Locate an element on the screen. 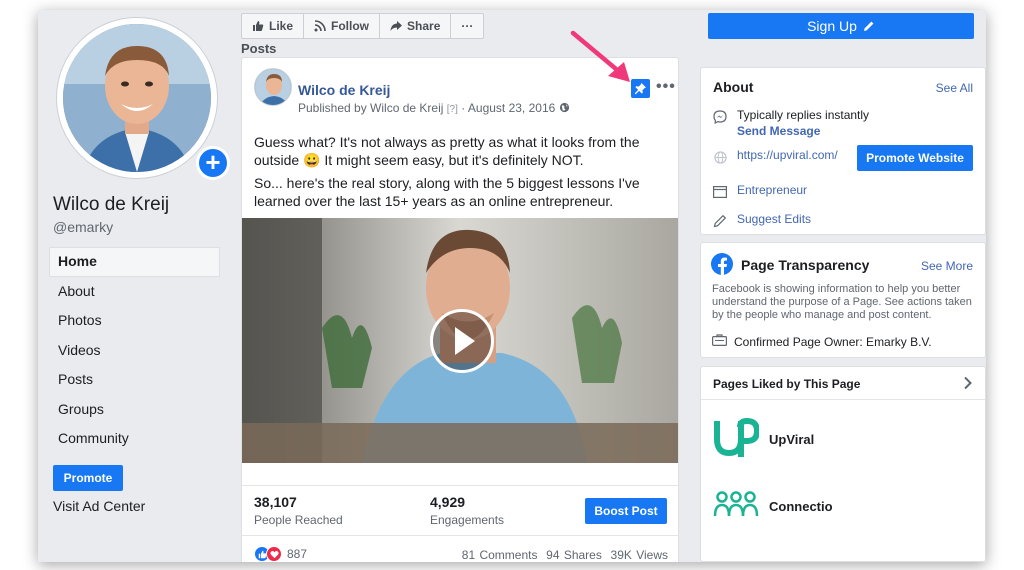 Image resolution: width=1024 pixels, height=570 pixels. rss-icon is located at coordinates (320, 26).